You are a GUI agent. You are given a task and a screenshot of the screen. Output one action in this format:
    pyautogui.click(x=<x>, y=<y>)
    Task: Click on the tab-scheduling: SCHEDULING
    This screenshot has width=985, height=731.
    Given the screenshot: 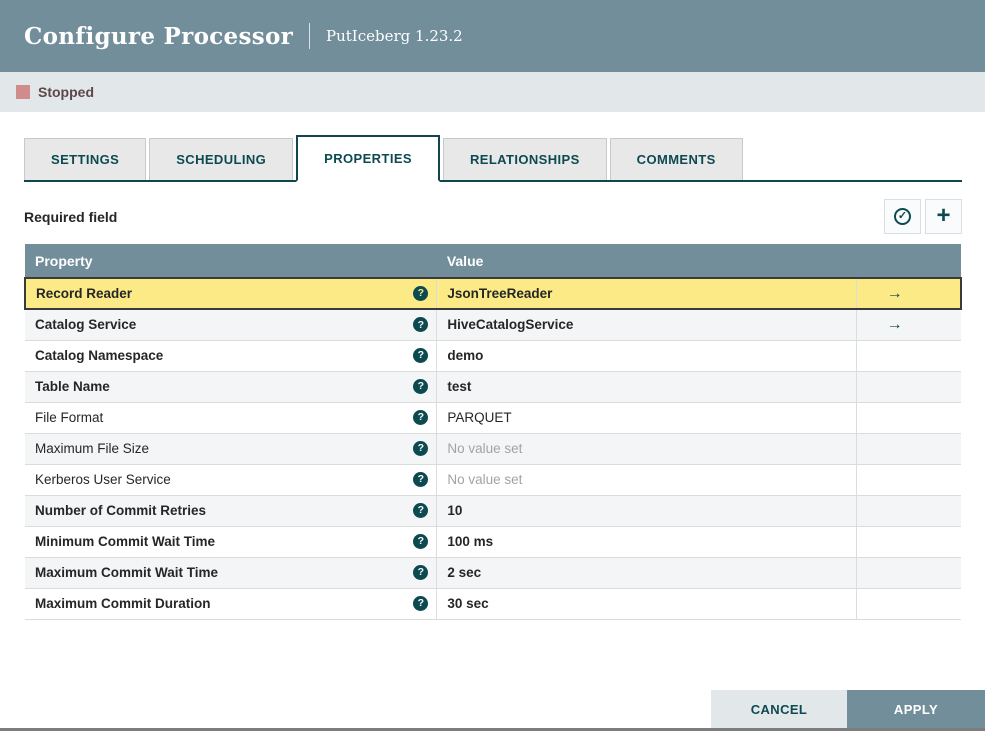 What is the action you would take?
    pyautogui.click(x=221, y=159)
    